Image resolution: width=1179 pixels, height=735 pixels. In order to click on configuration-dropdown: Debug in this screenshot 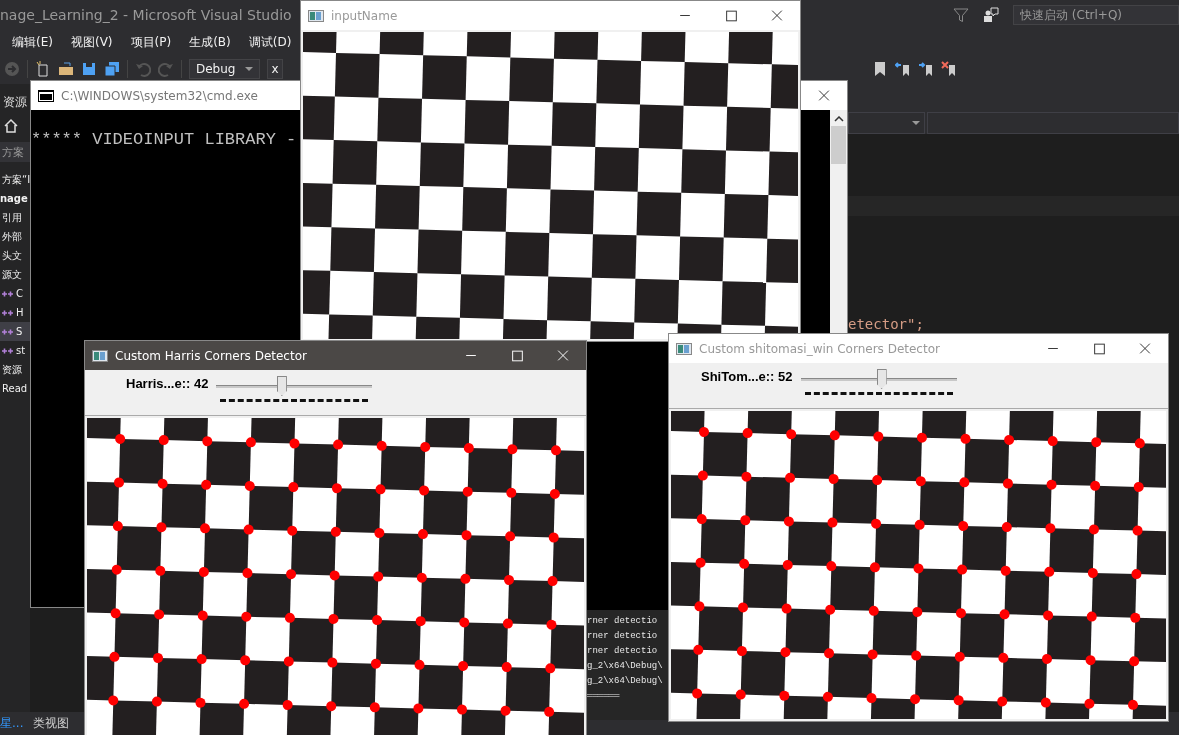, I will do `click(225, 69)`.